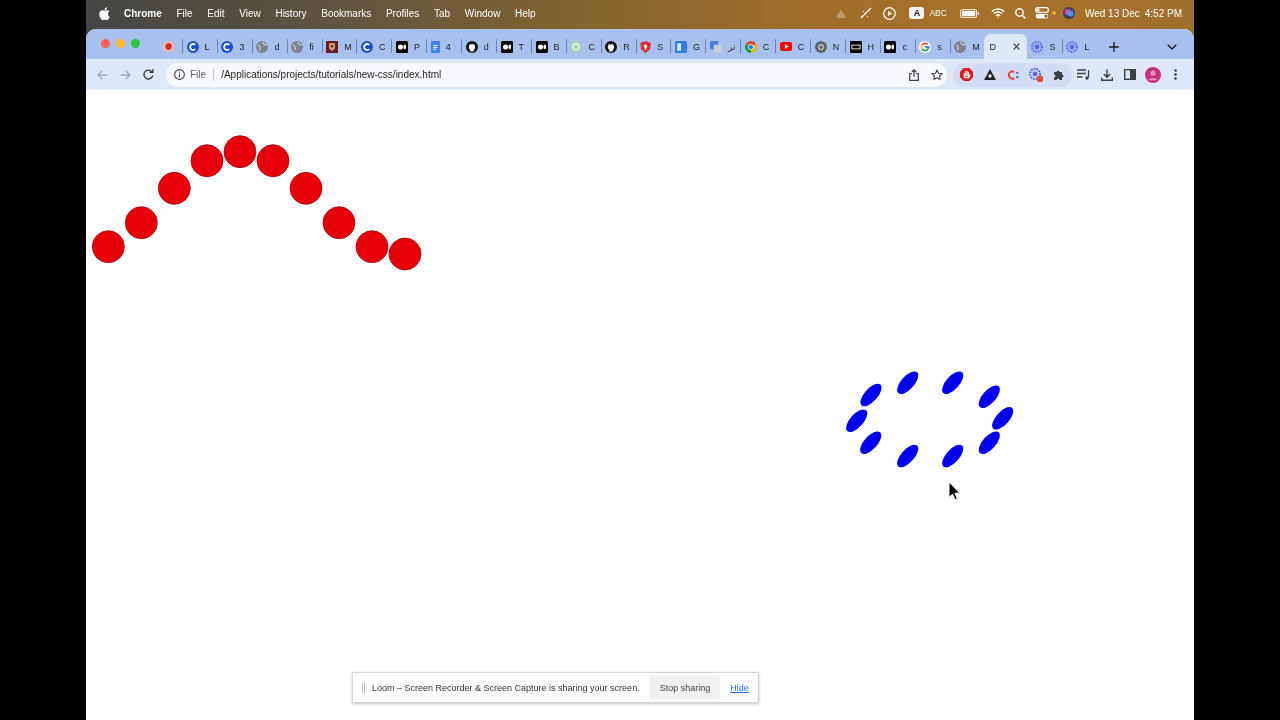 This screenshot has height=720, width=1280. What do you see at coordinates (739, 687) in the screenshot?
I see `hide-link: Hide` at bounding box center [739, 687].